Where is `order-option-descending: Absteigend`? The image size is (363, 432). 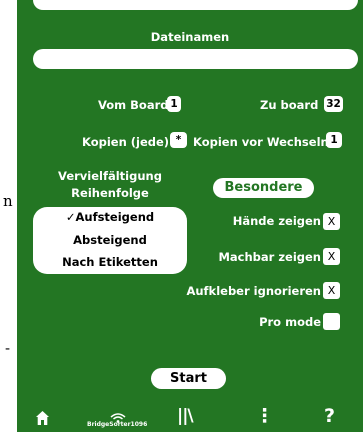
order-option-descending: Absteigend is located at coordinates (110, 240).